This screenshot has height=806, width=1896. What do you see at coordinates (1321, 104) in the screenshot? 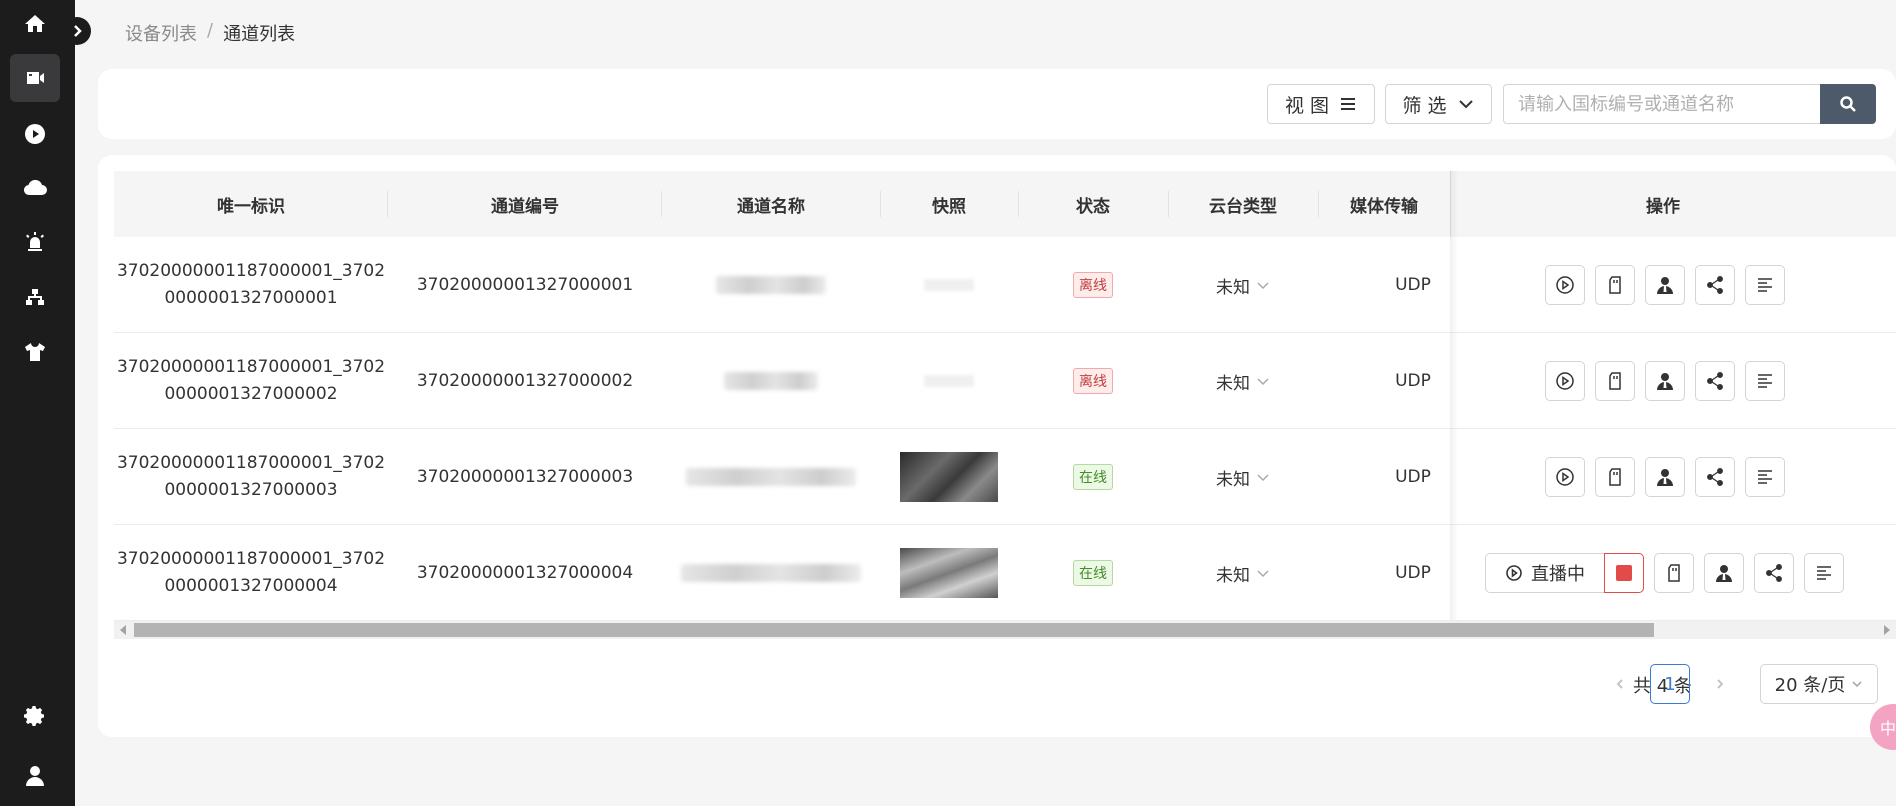
I see `view-button: 视 图` at bounding box center [1321, 104].